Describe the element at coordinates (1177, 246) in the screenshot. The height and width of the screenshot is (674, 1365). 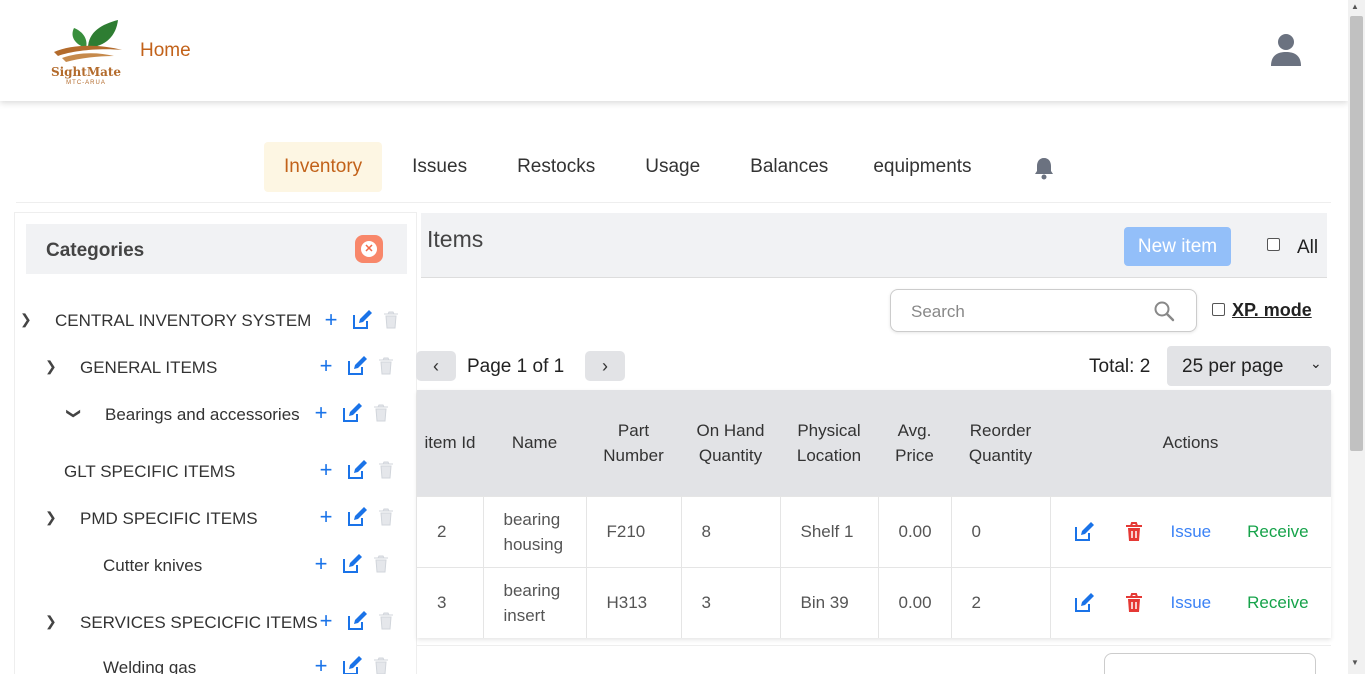
I see `new-item-button: New item` at that location.